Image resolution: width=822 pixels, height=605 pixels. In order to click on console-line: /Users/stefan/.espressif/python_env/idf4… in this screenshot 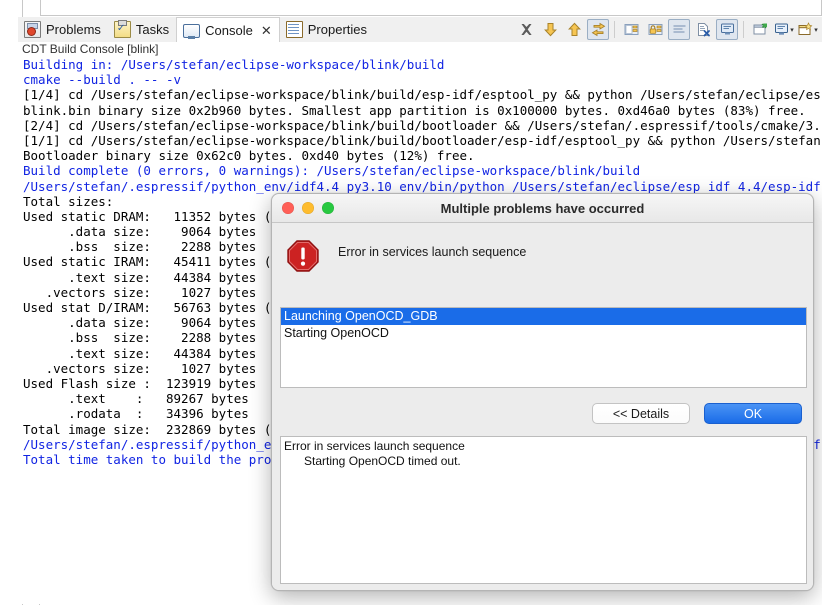, I will do `click(422, 186)`.